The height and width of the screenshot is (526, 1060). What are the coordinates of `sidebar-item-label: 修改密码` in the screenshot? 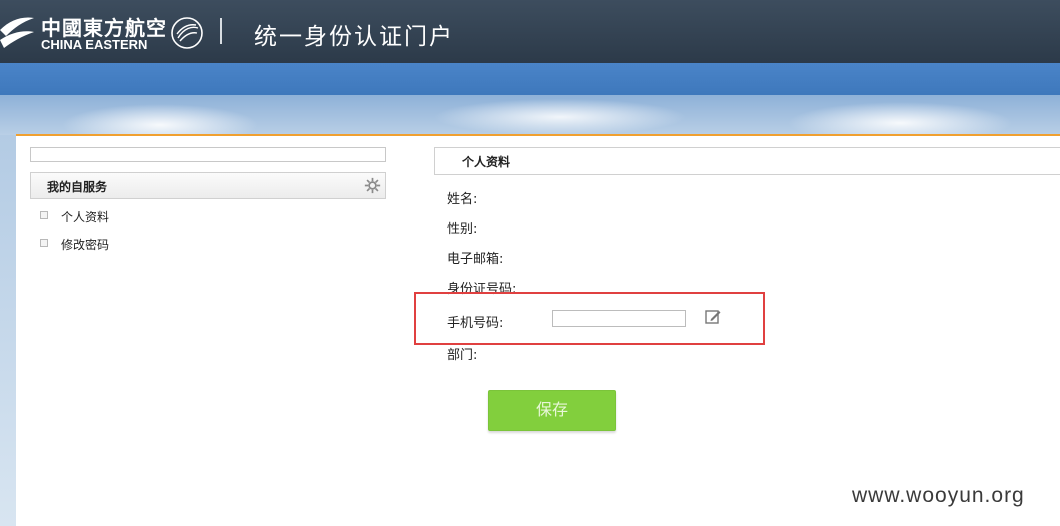 It's located at (85, 245).